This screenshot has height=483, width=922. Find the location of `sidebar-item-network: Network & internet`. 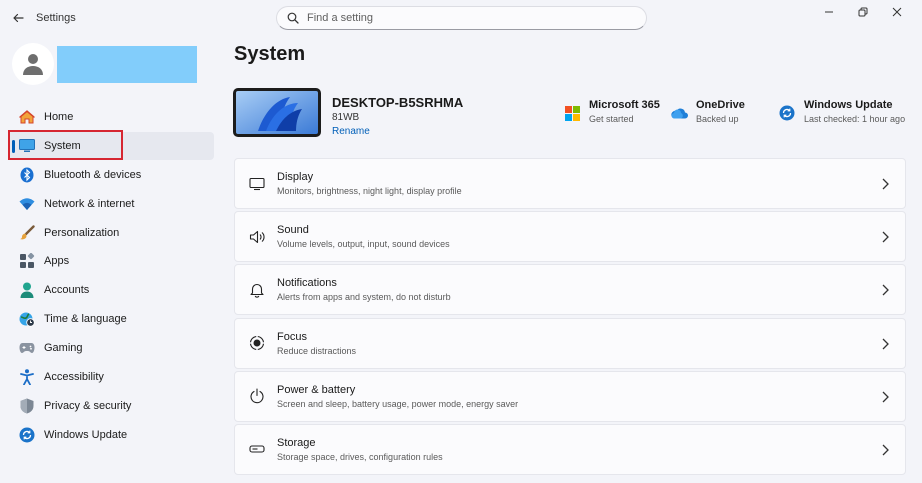

sidebar-item-network: Network & internet is located at coordinates (111, 204).